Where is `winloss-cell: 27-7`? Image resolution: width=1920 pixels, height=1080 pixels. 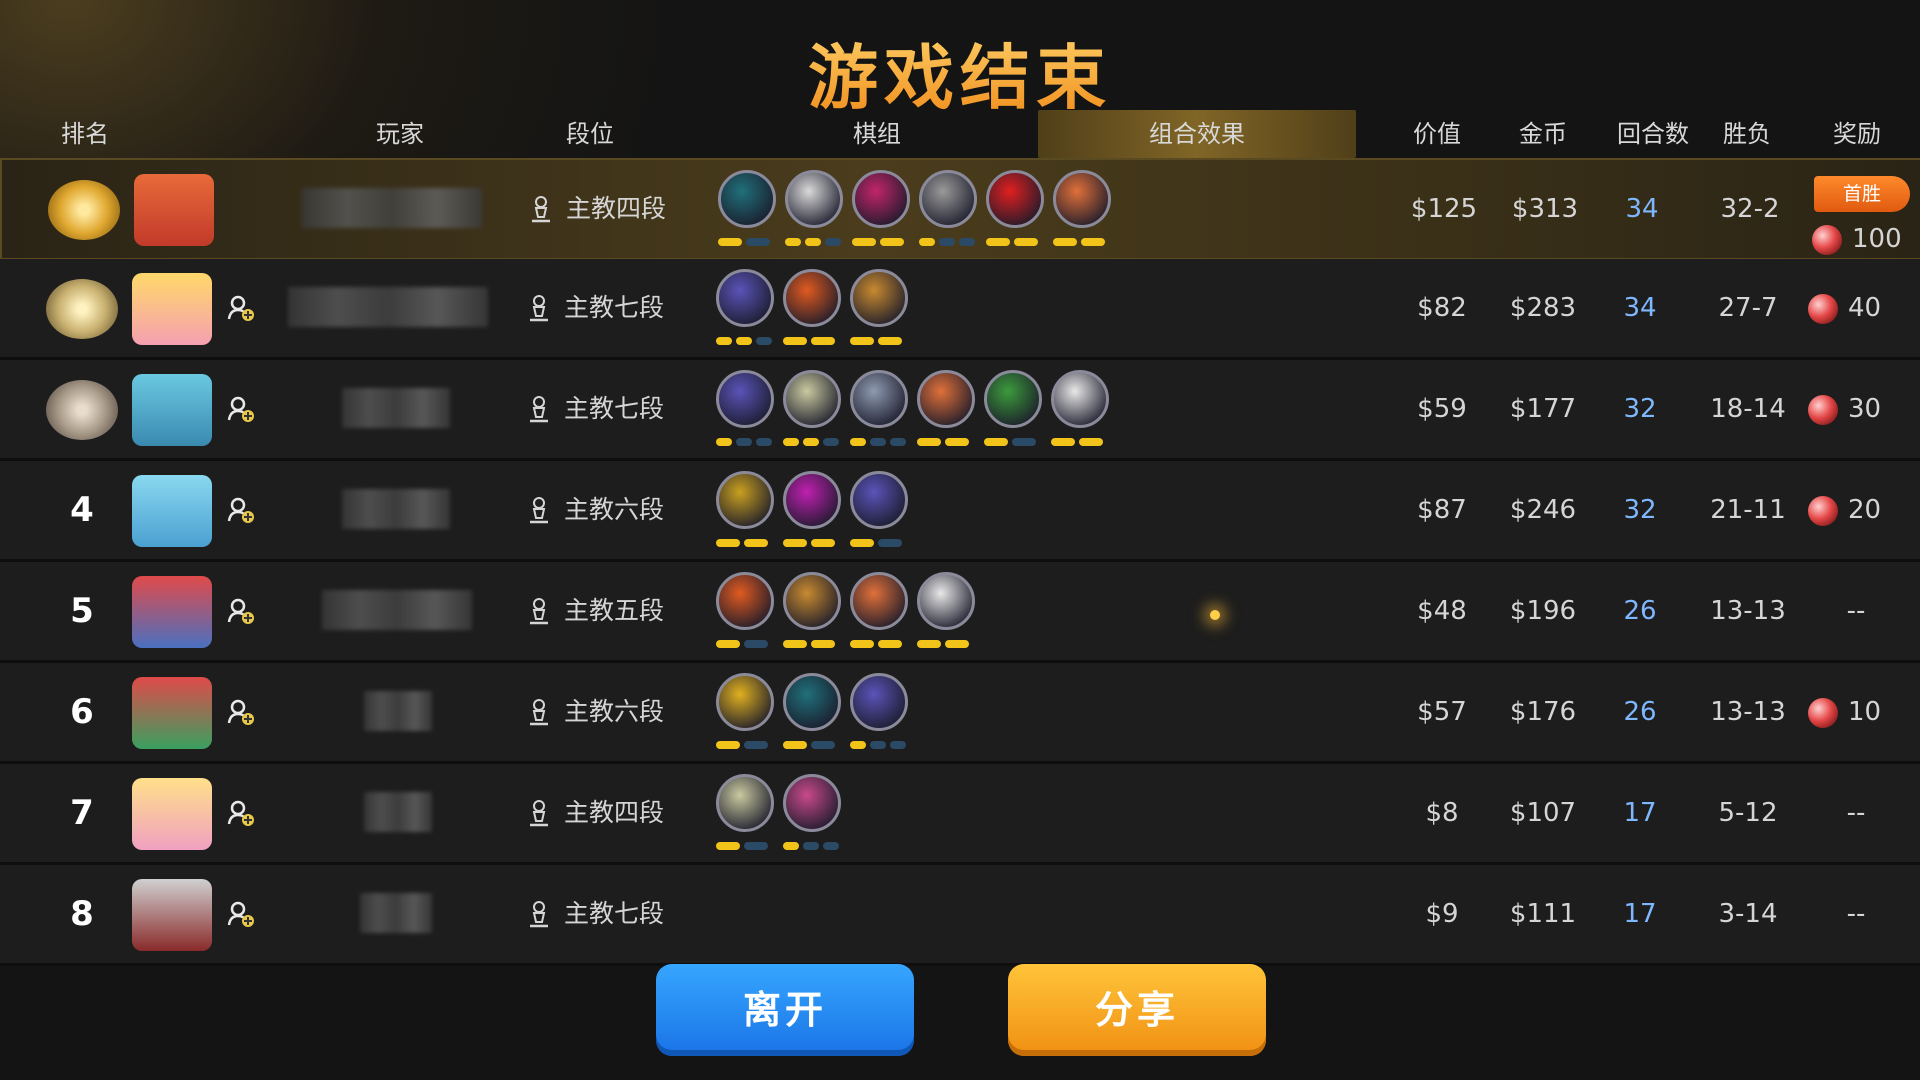
winloss-cell: 27-7 is located at coordinates (1748, 308).